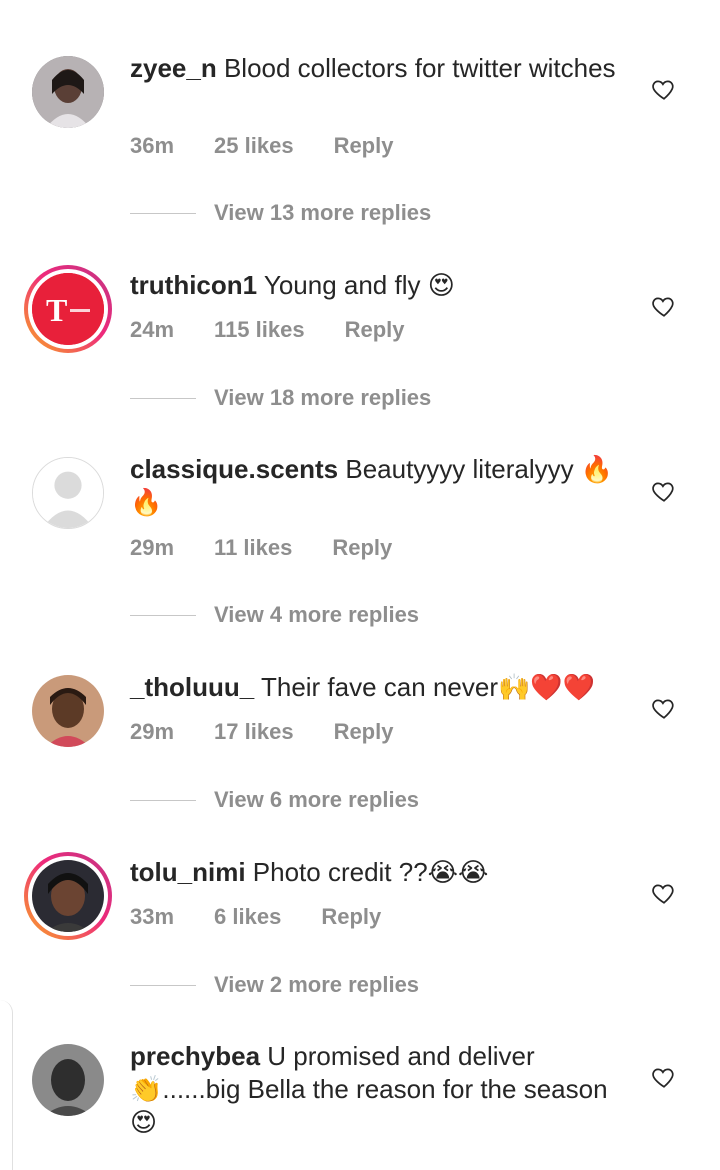 This screenshot has width=720, height=1170. What do you see at coordinates (173, 68) in the screenshot?
I see `comment-username: zyee_n` at bounding box center [173, 68].